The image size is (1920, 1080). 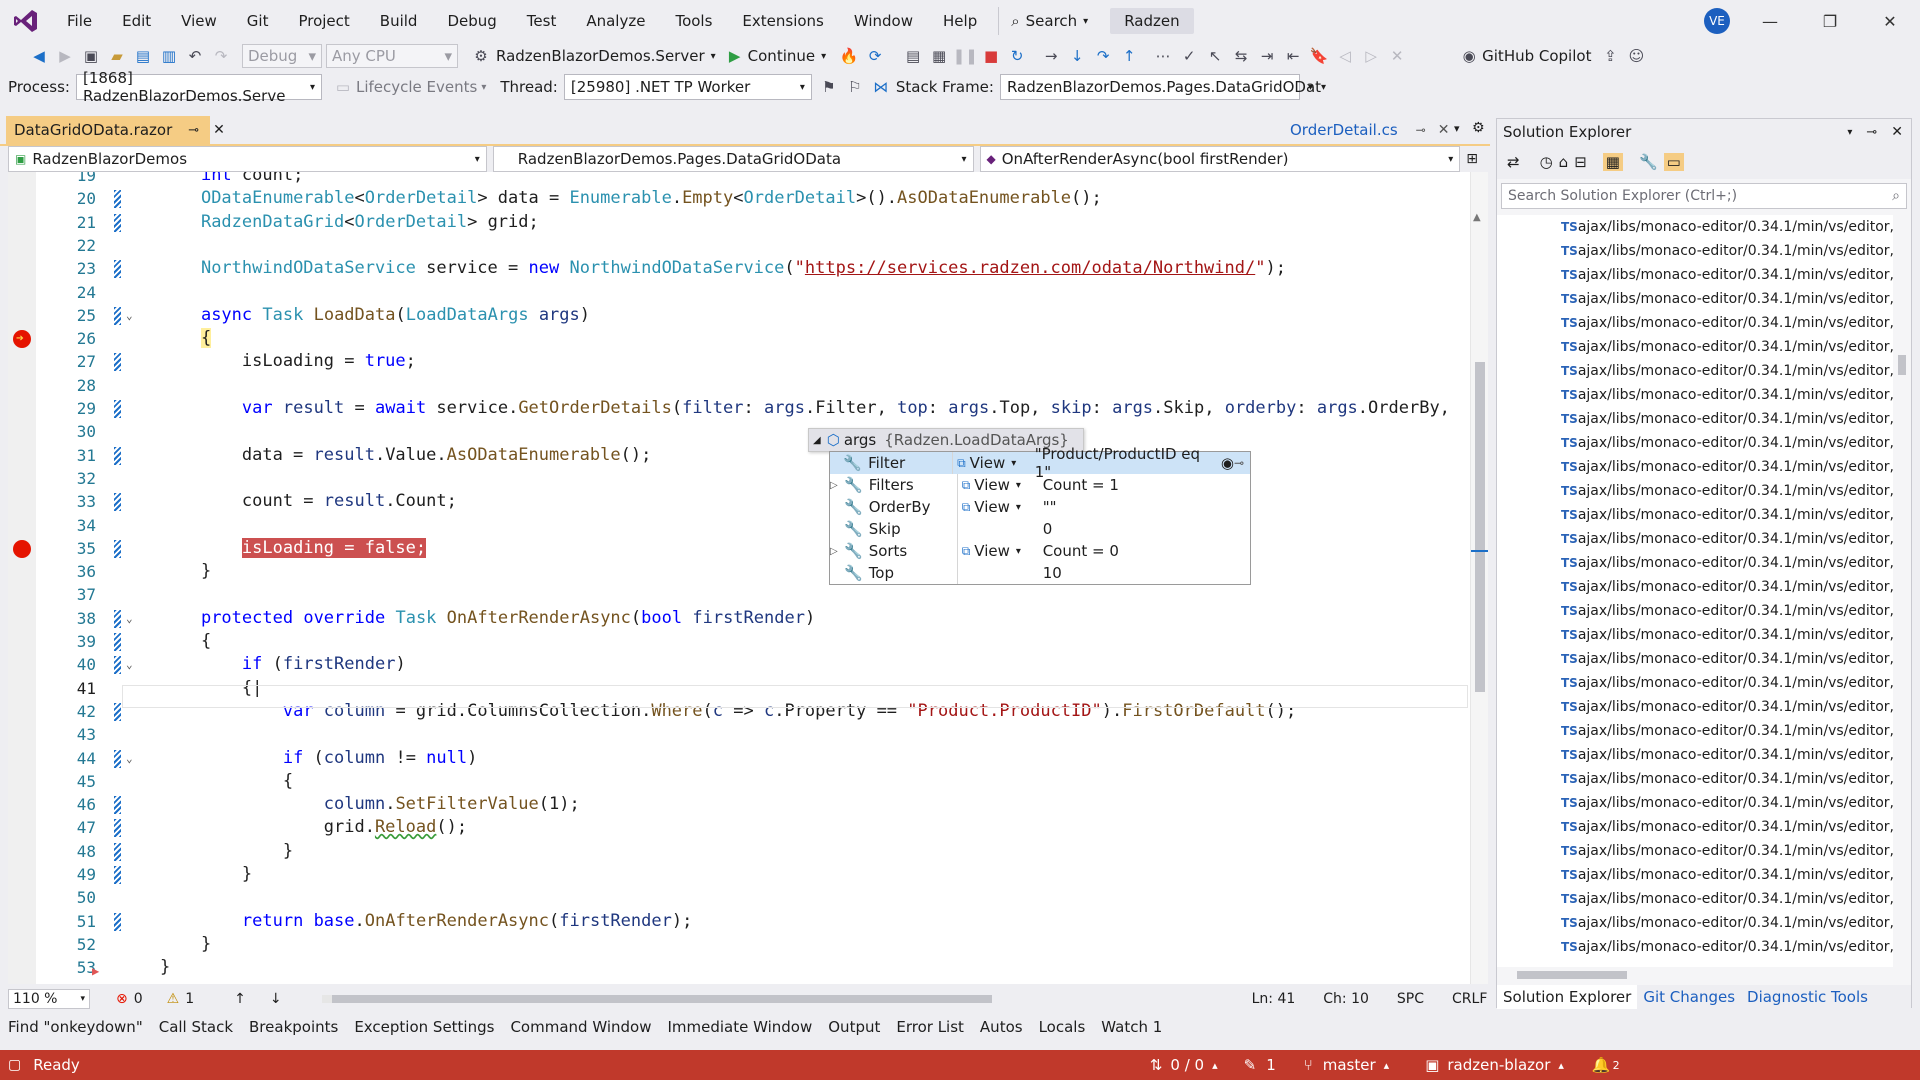 I want to click on copilot-button: GitHub Copilot, so click(x=1536, y=56).